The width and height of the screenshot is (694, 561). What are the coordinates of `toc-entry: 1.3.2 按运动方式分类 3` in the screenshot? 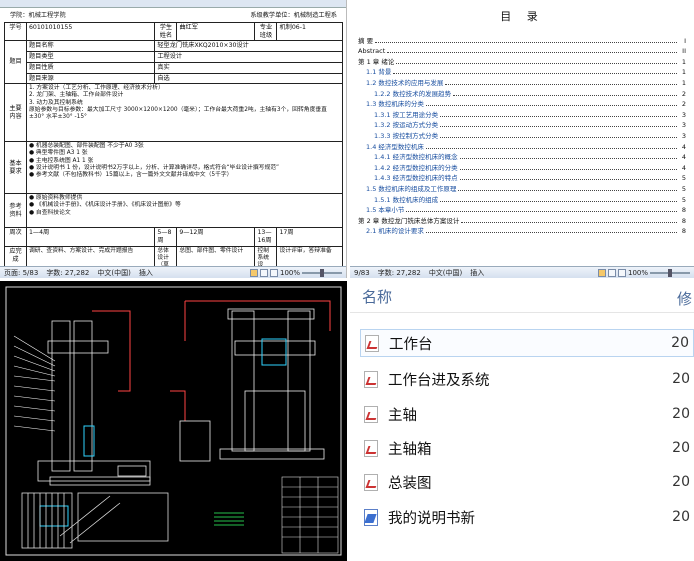 It's located at (522, 124).